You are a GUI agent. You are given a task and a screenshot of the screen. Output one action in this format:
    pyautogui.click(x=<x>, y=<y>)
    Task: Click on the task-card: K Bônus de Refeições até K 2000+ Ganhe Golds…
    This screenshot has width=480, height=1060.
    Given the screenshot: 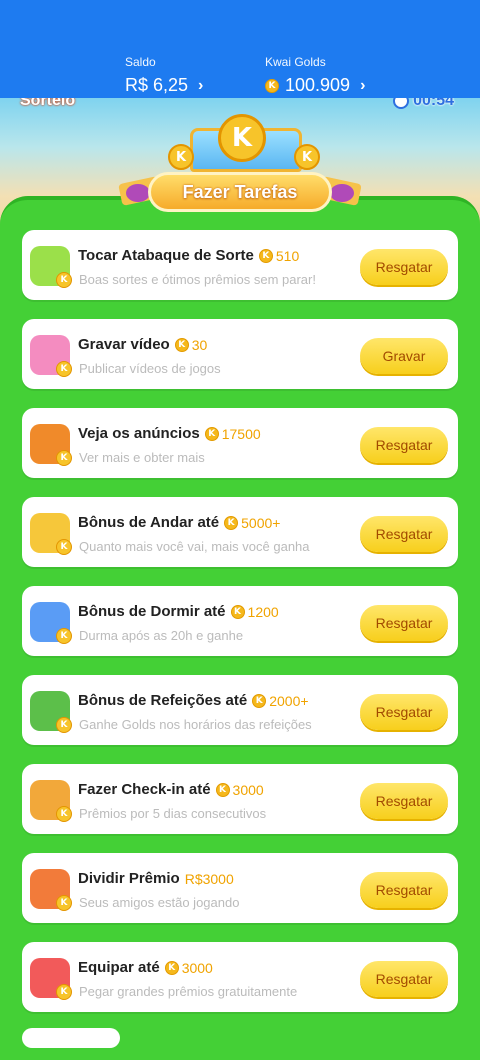 What is the action you would take?
    pyautogui.click(x=240, y=710)
    